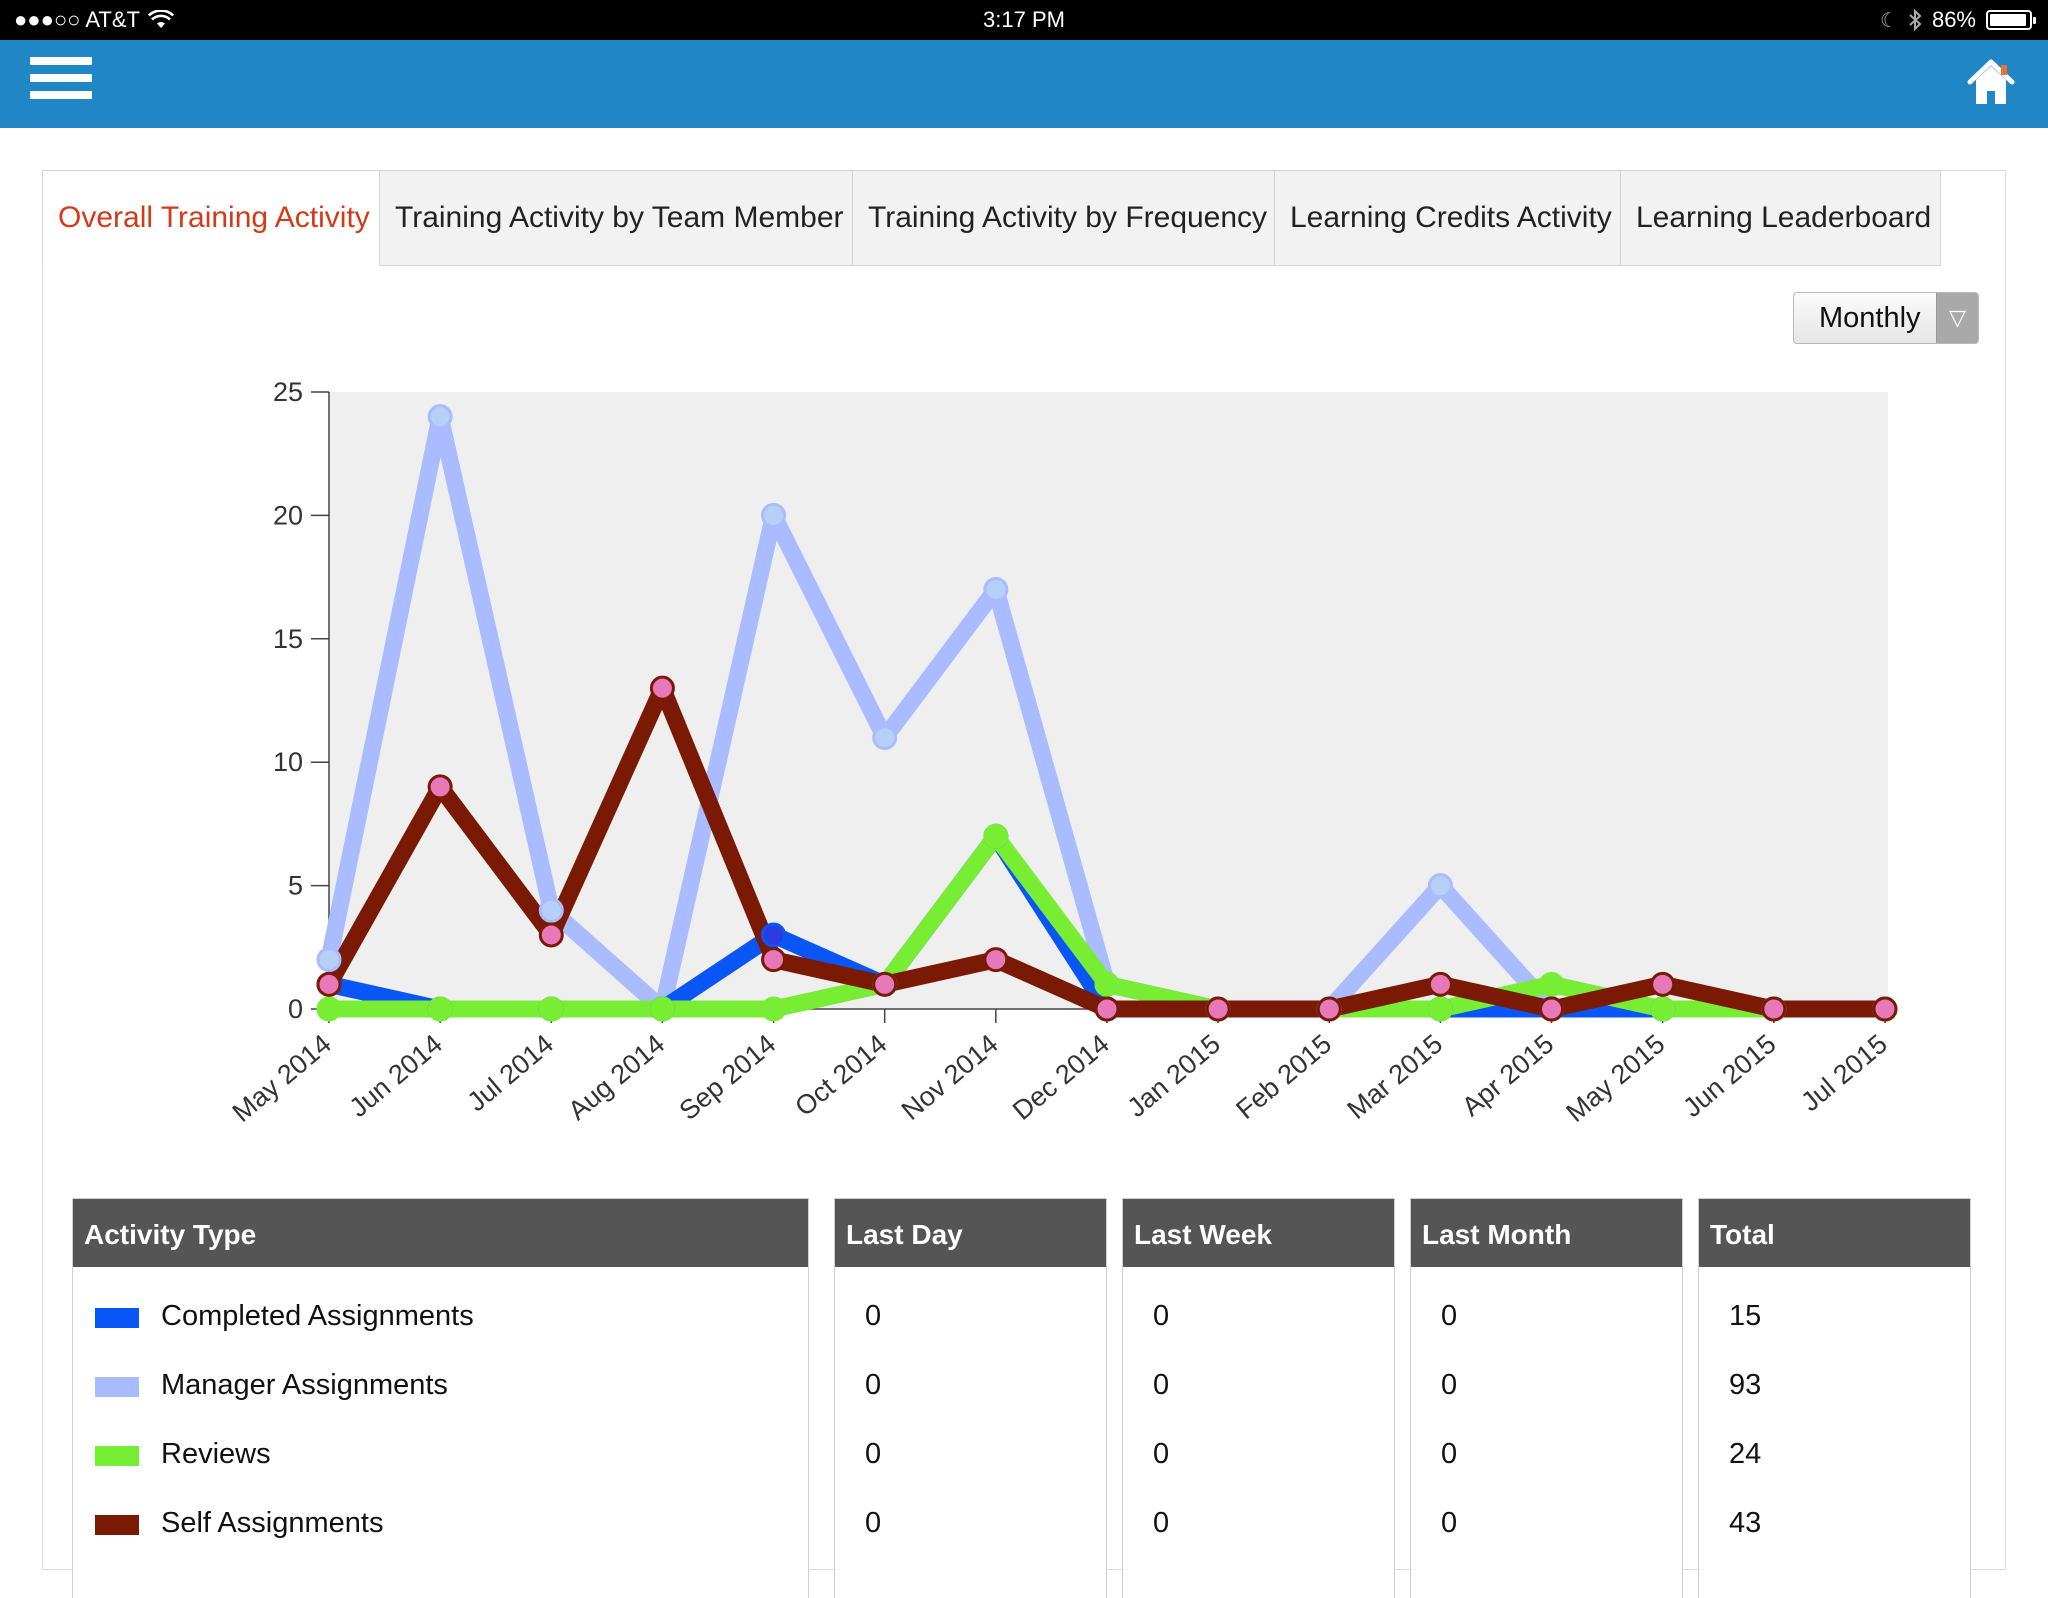  I want to click on last-month-column: Last Month 0 0 0 0, so click(1546, 1398).